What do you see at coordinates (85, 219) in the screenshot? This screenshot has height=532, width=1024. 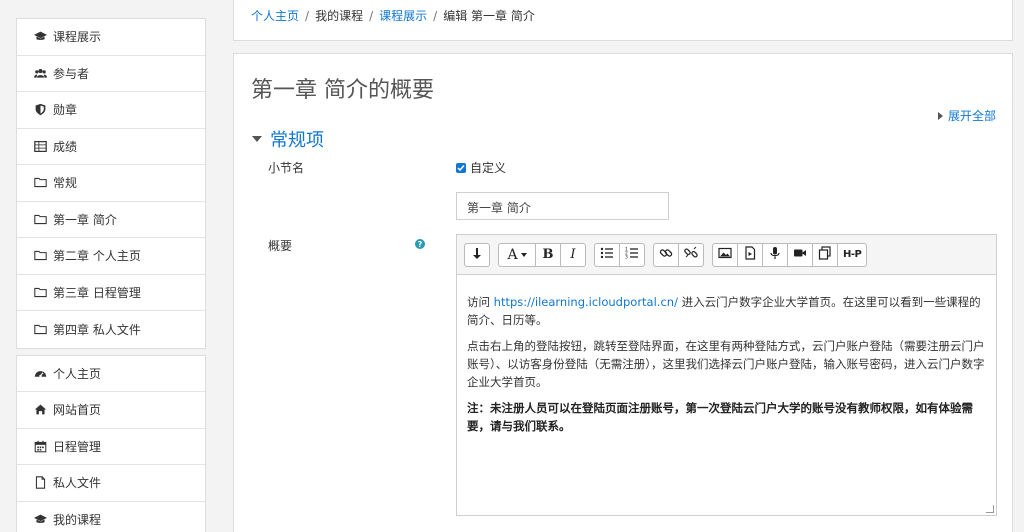 I see `sidebar-item-label: 第一章 简介` at bounding box center [85, 219].